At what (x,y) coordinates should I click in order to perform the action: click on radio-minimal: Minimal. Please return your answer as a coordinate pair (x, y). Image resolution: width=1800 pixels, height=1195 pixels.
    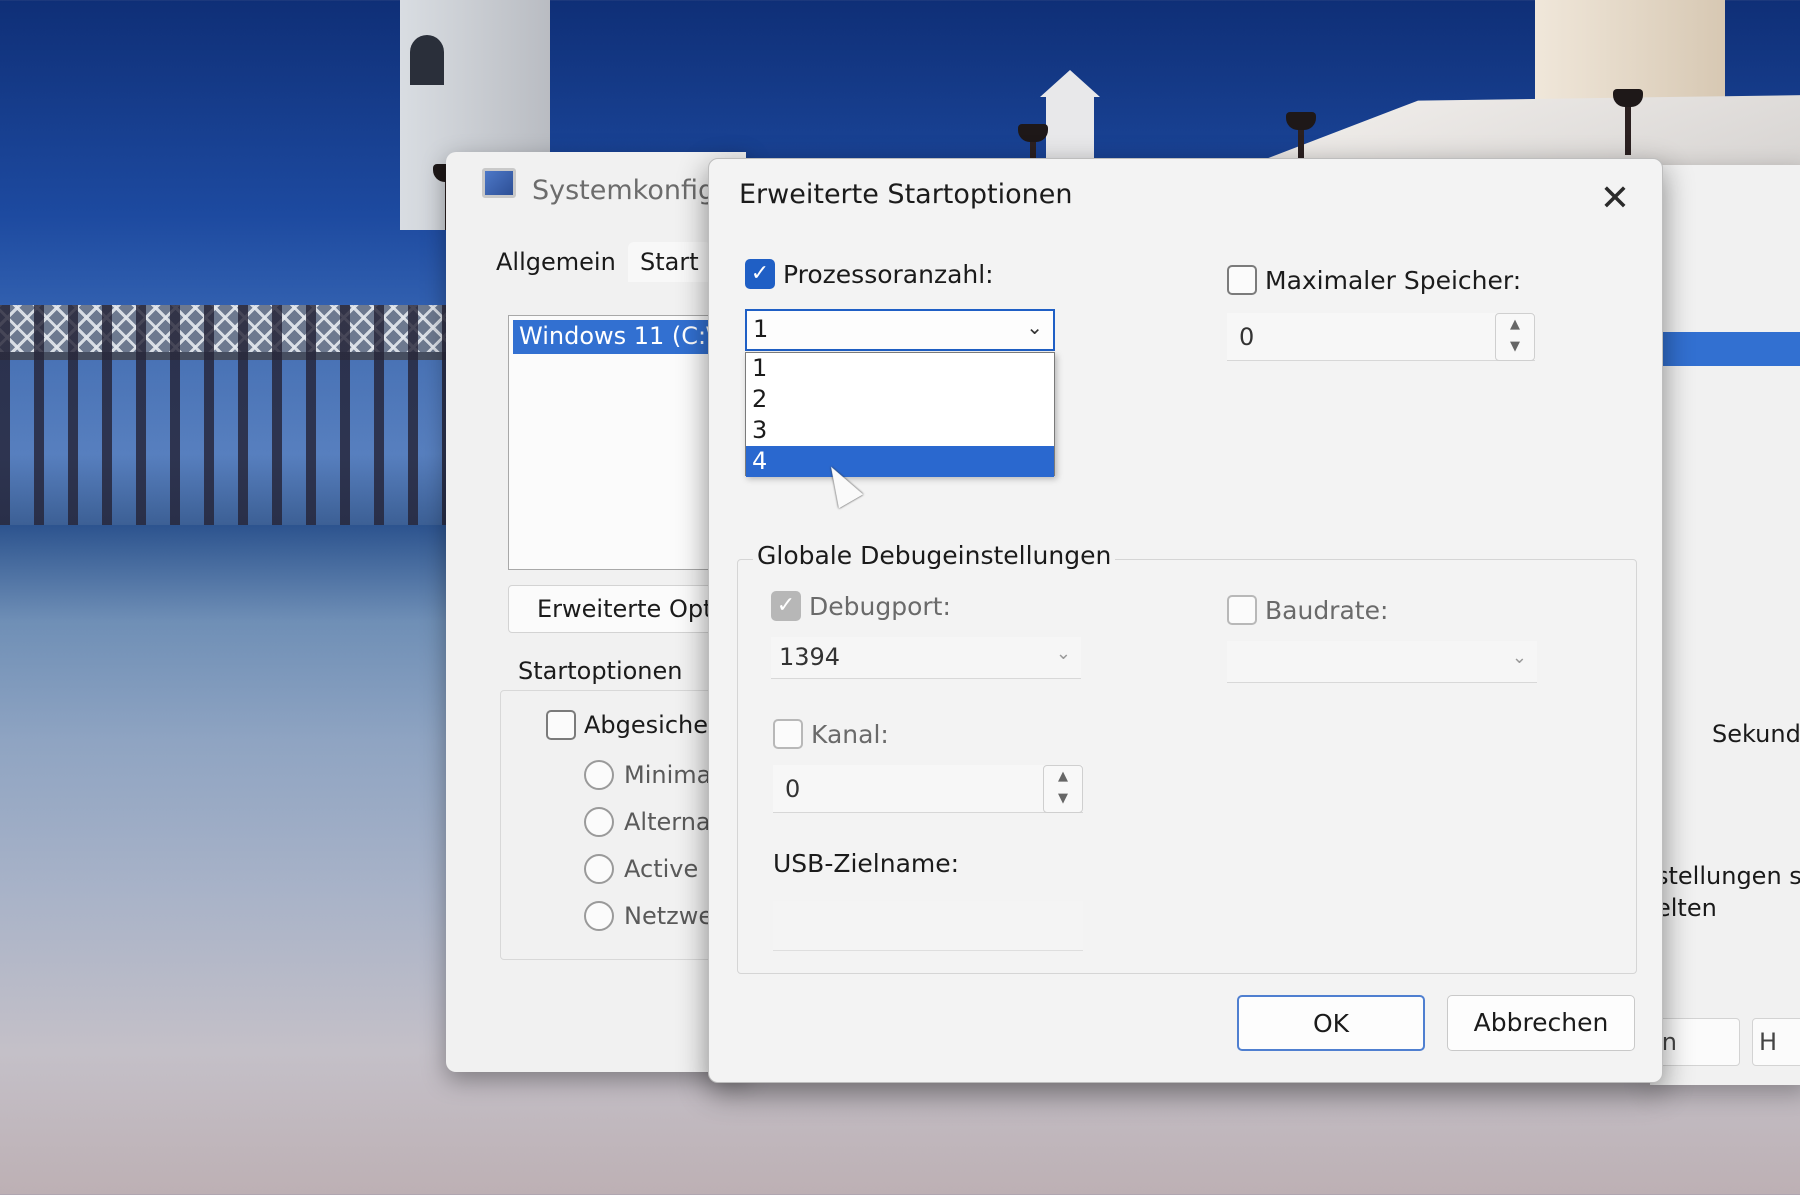
    Looking at the image, I should click on (651, 775).